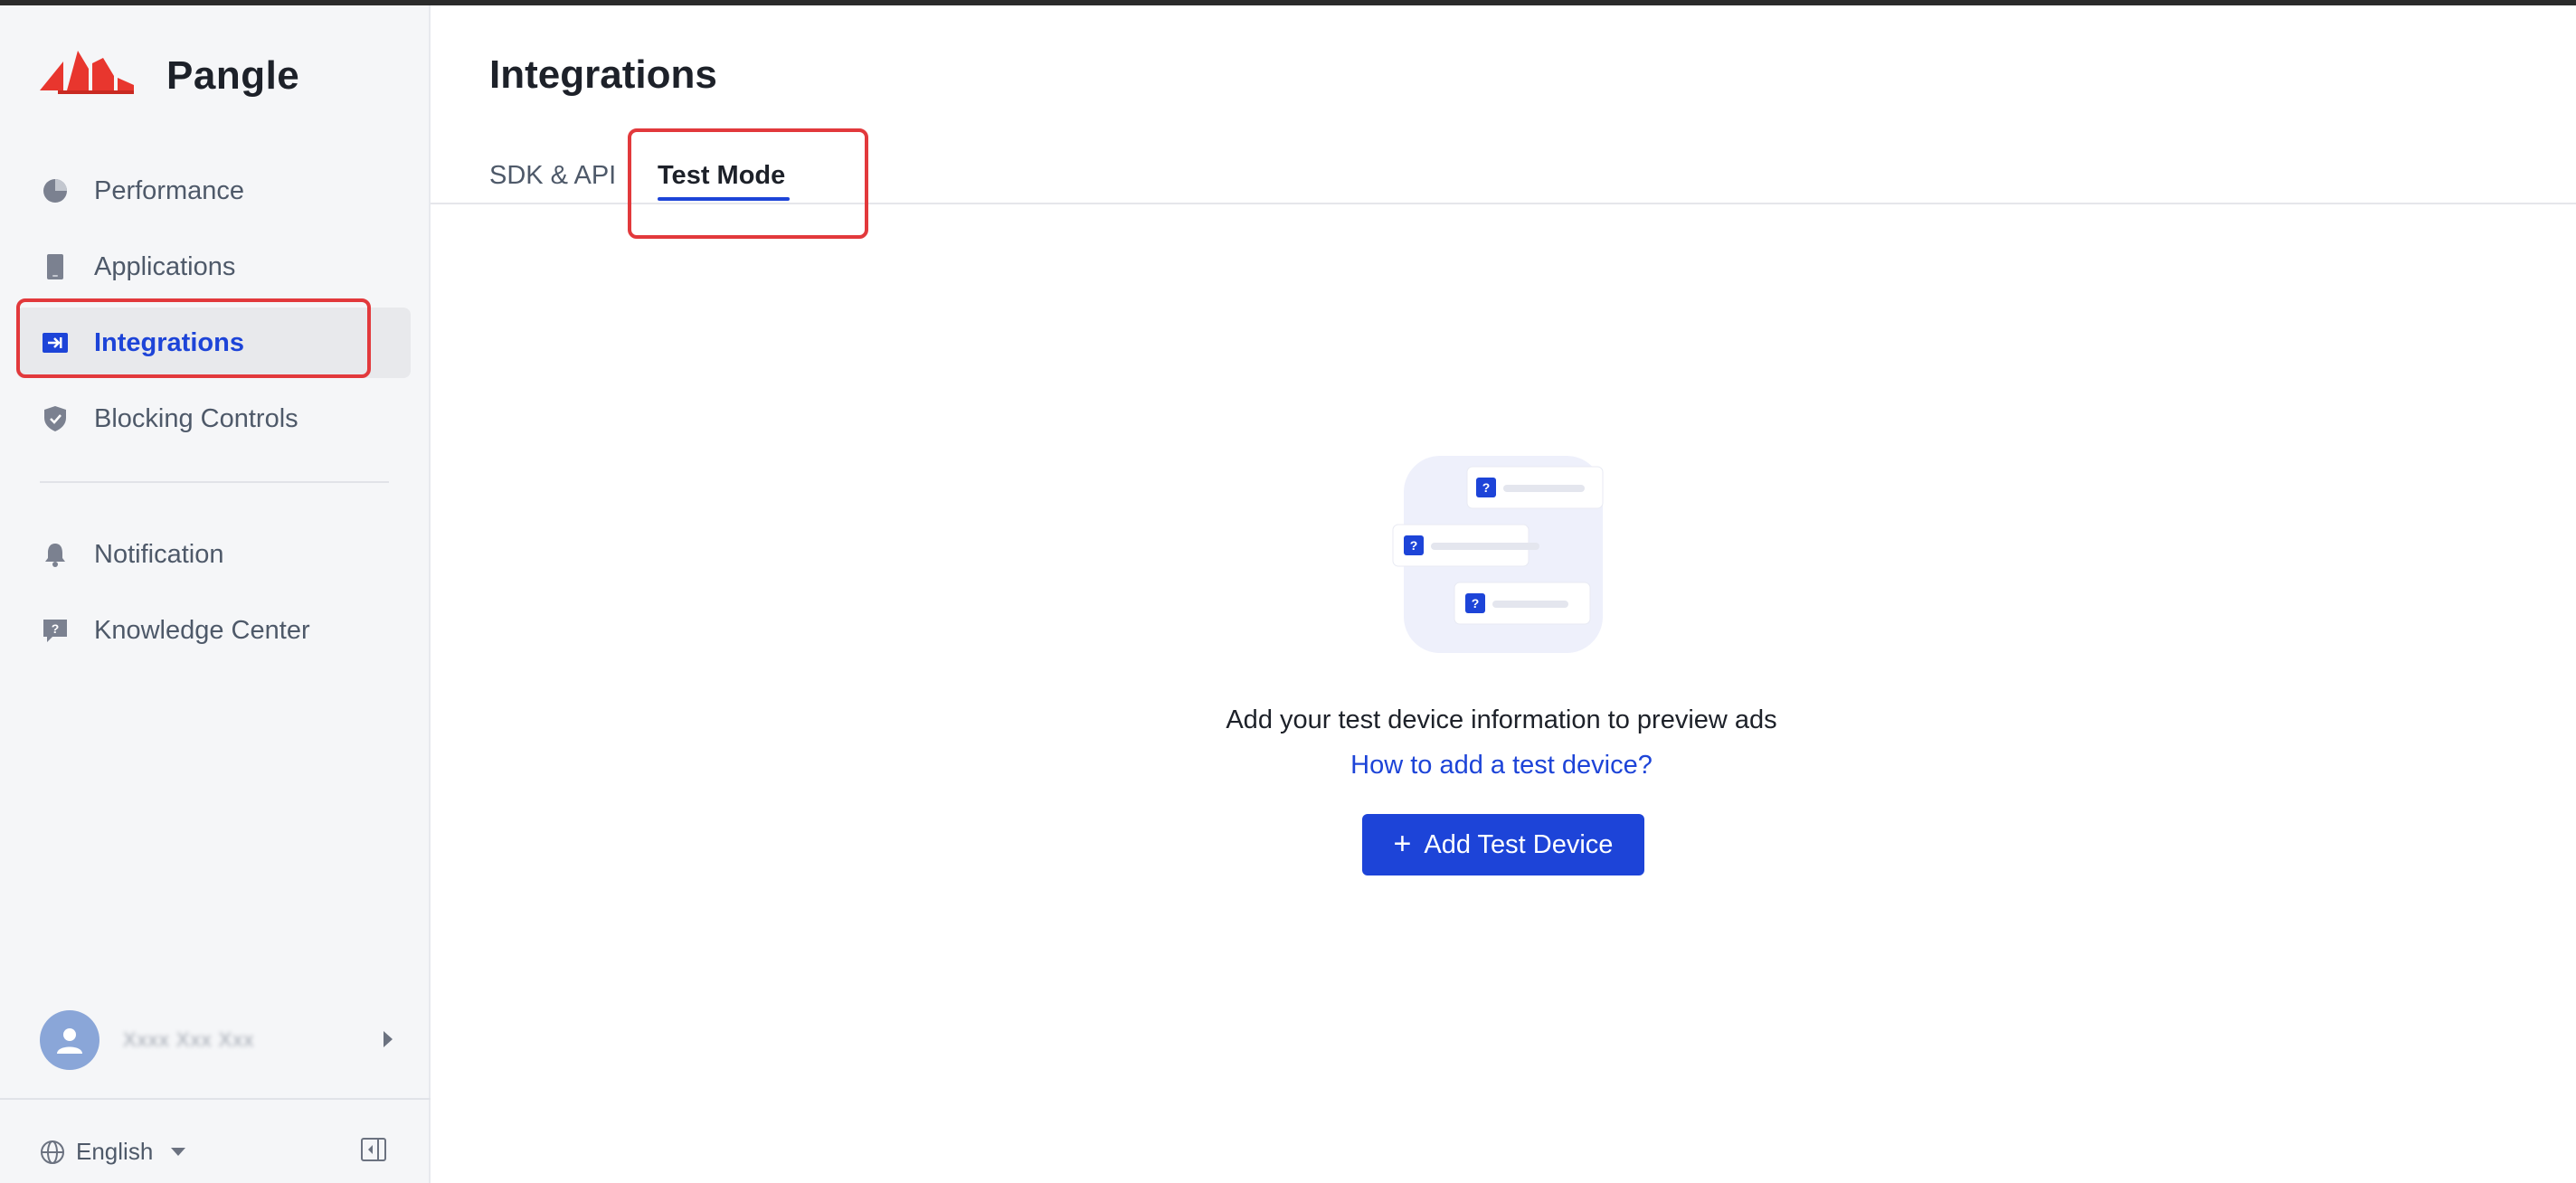  I want to click on tab-test-mode: Test Mode, so click(721, 176).